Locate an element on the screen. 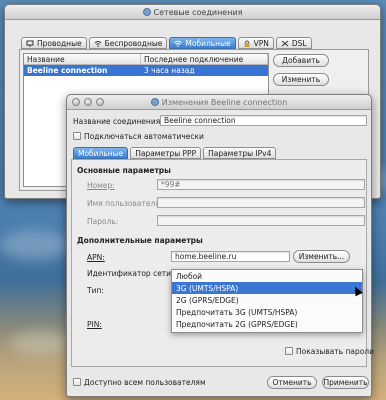 Image resolution: width=386 pixels, height=400 pixels. window-controls is located at coordinates (88, 102).